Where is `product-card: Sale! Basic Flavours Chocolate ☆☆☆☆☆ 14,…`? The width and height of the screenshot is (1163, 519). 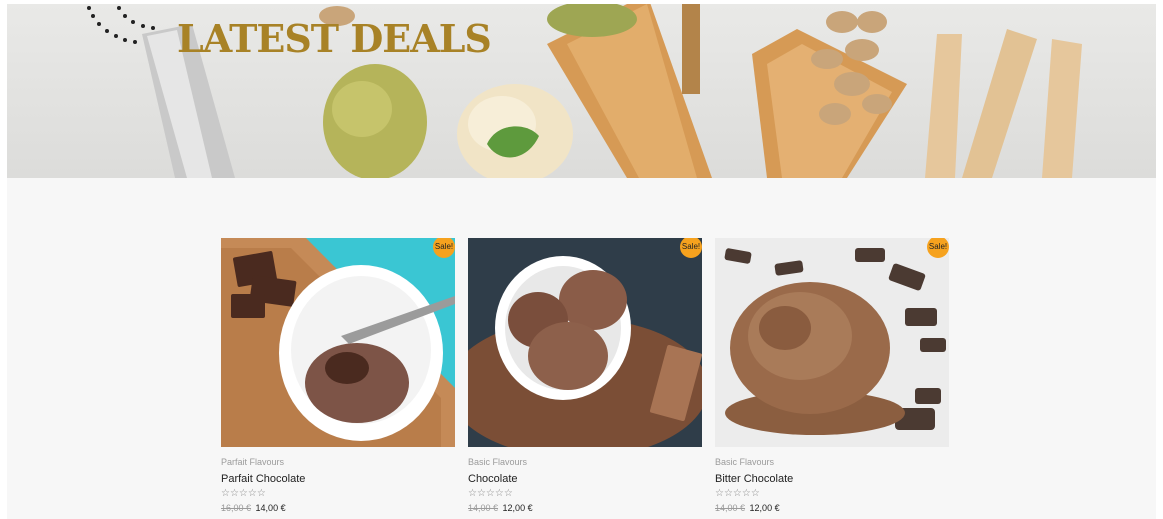
product-card: Sale! Basic Flavours Chocolate ☆☆☆☆☆ 14,… is located at coordinates (585, 376).